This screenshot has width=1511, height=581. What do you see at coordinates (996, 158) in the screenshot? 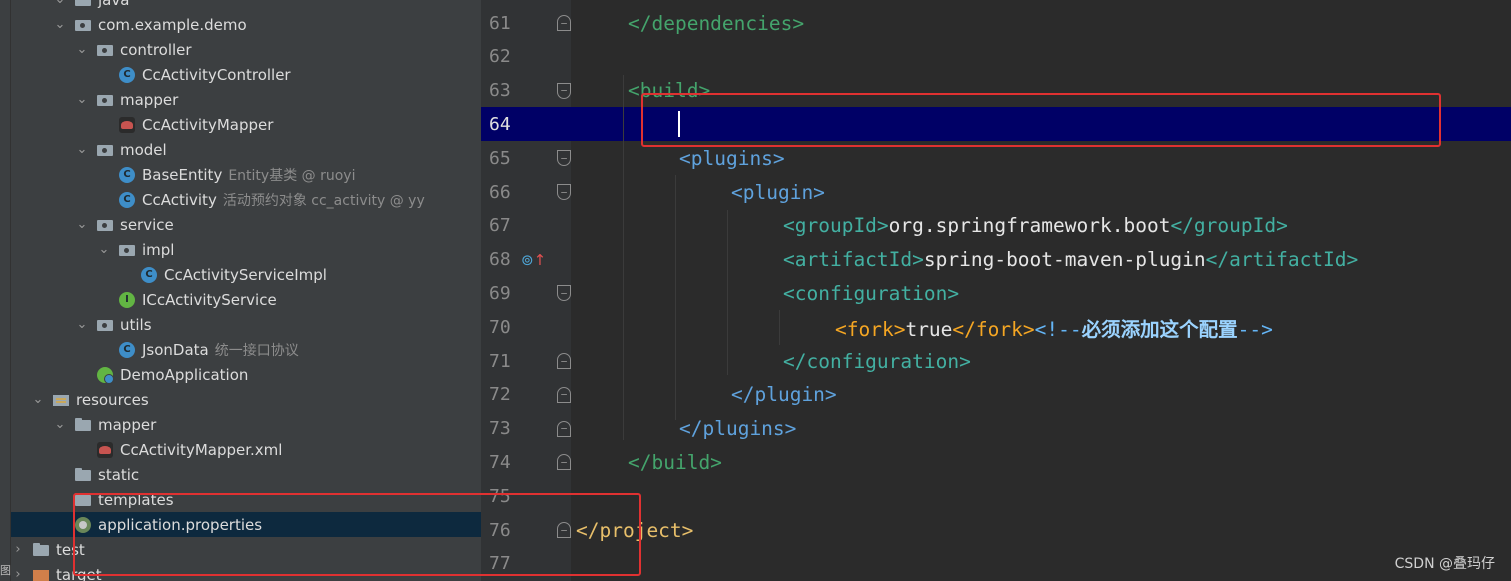
I see `code-line: 65 − <plugins>` at bounding box center [996, 158].